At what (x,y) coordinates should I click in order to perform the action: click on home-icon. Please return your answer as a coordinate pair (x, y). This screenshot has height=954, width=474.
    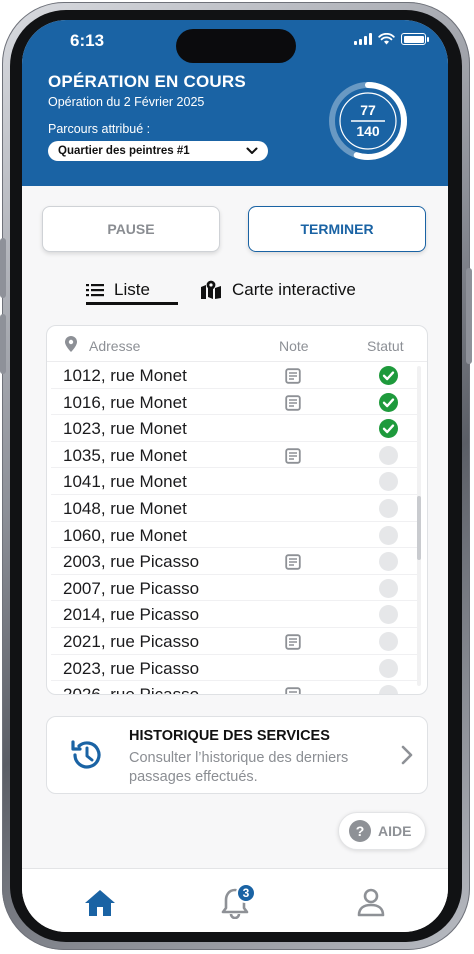
    Looking at the image, I should click on (100, 903).